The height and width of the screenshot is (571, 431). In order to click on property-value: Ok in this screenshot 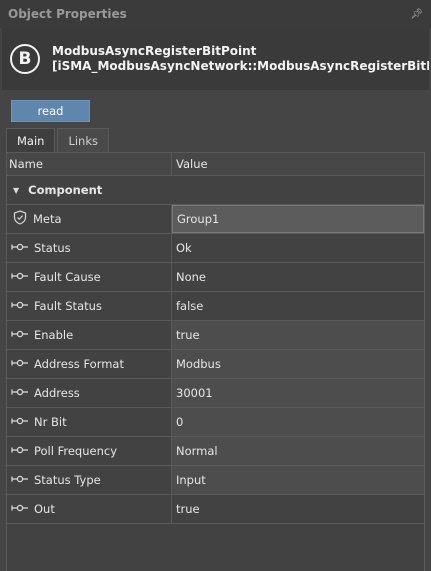, I will do `click(184, 248)`.